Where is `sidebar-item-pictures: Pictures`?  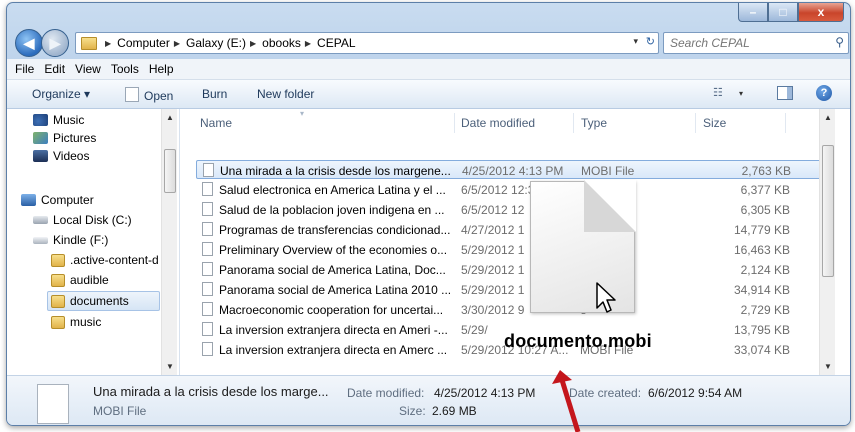 sidebar-item-pictures: Pictures is located at coordinates (64, 138).